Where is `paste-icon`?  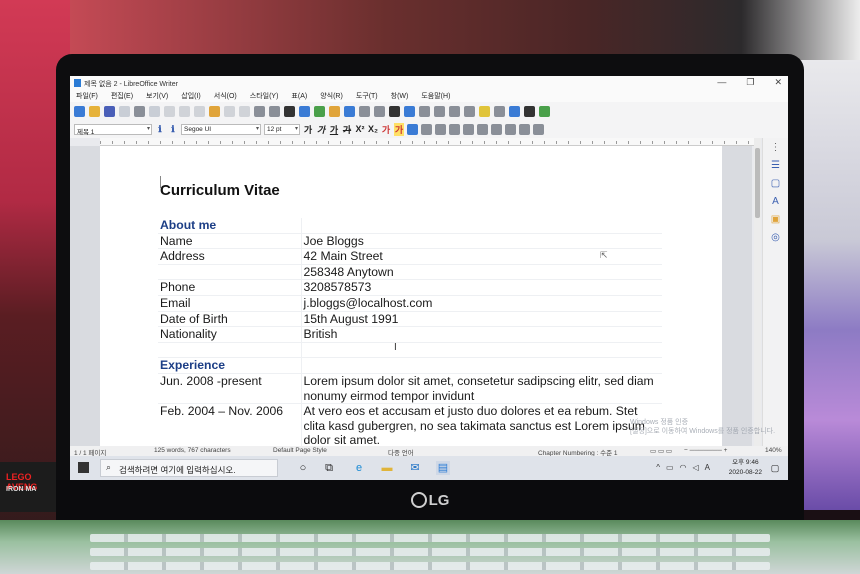
paste-icon is located at coordinates (199, 111).